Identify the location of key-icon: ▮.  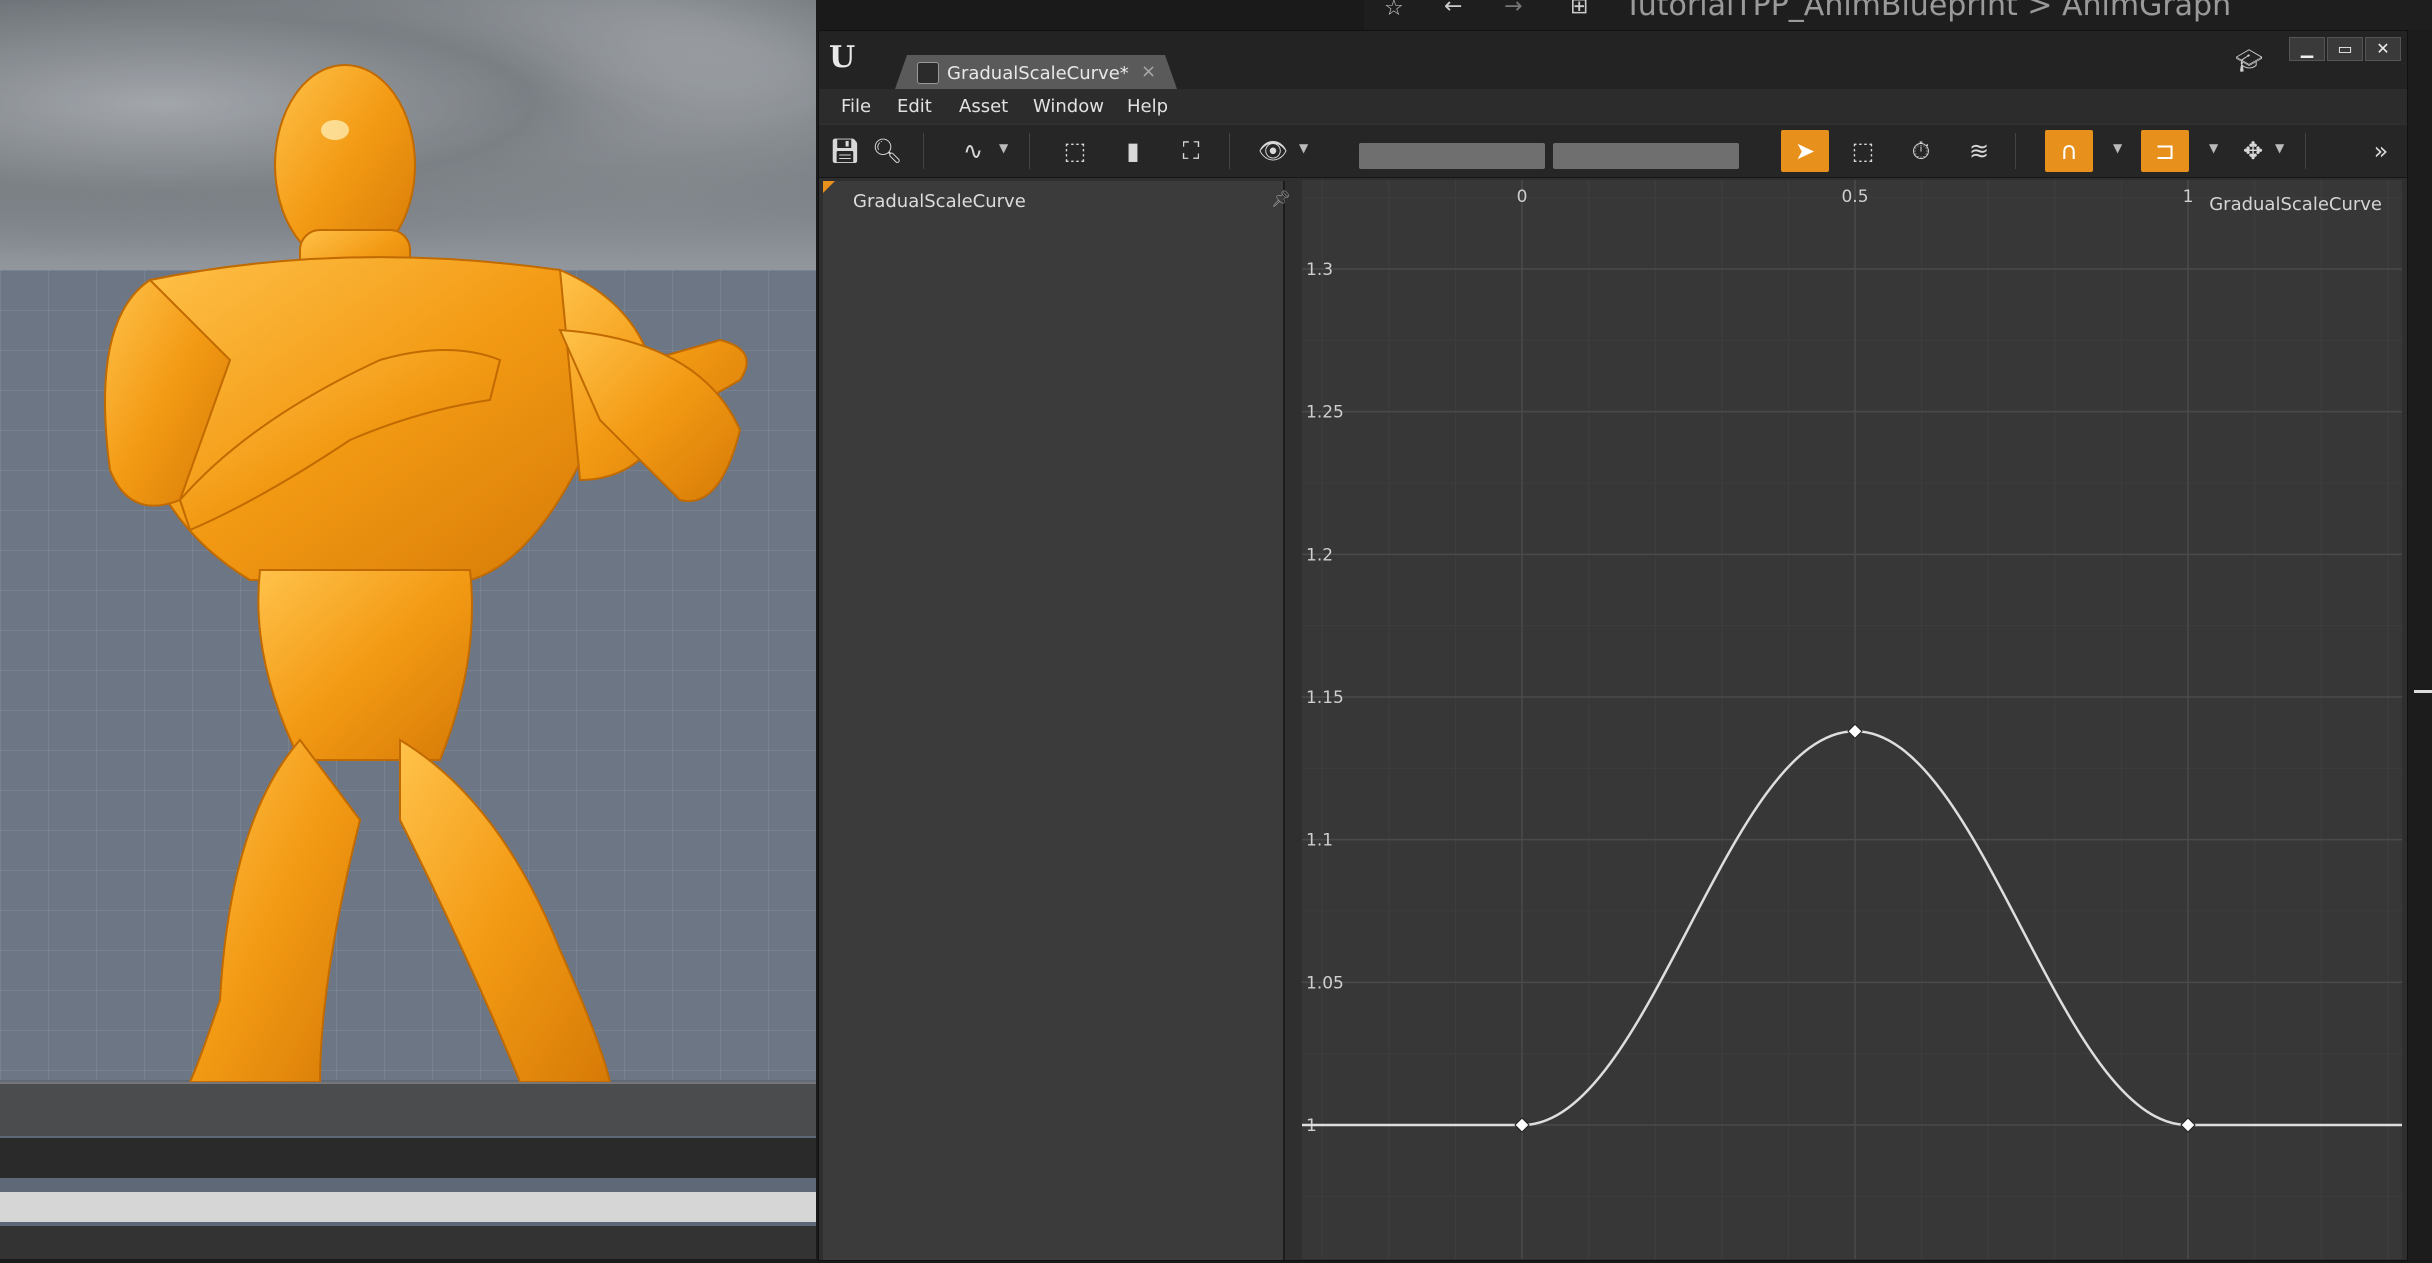
(1133, 151).